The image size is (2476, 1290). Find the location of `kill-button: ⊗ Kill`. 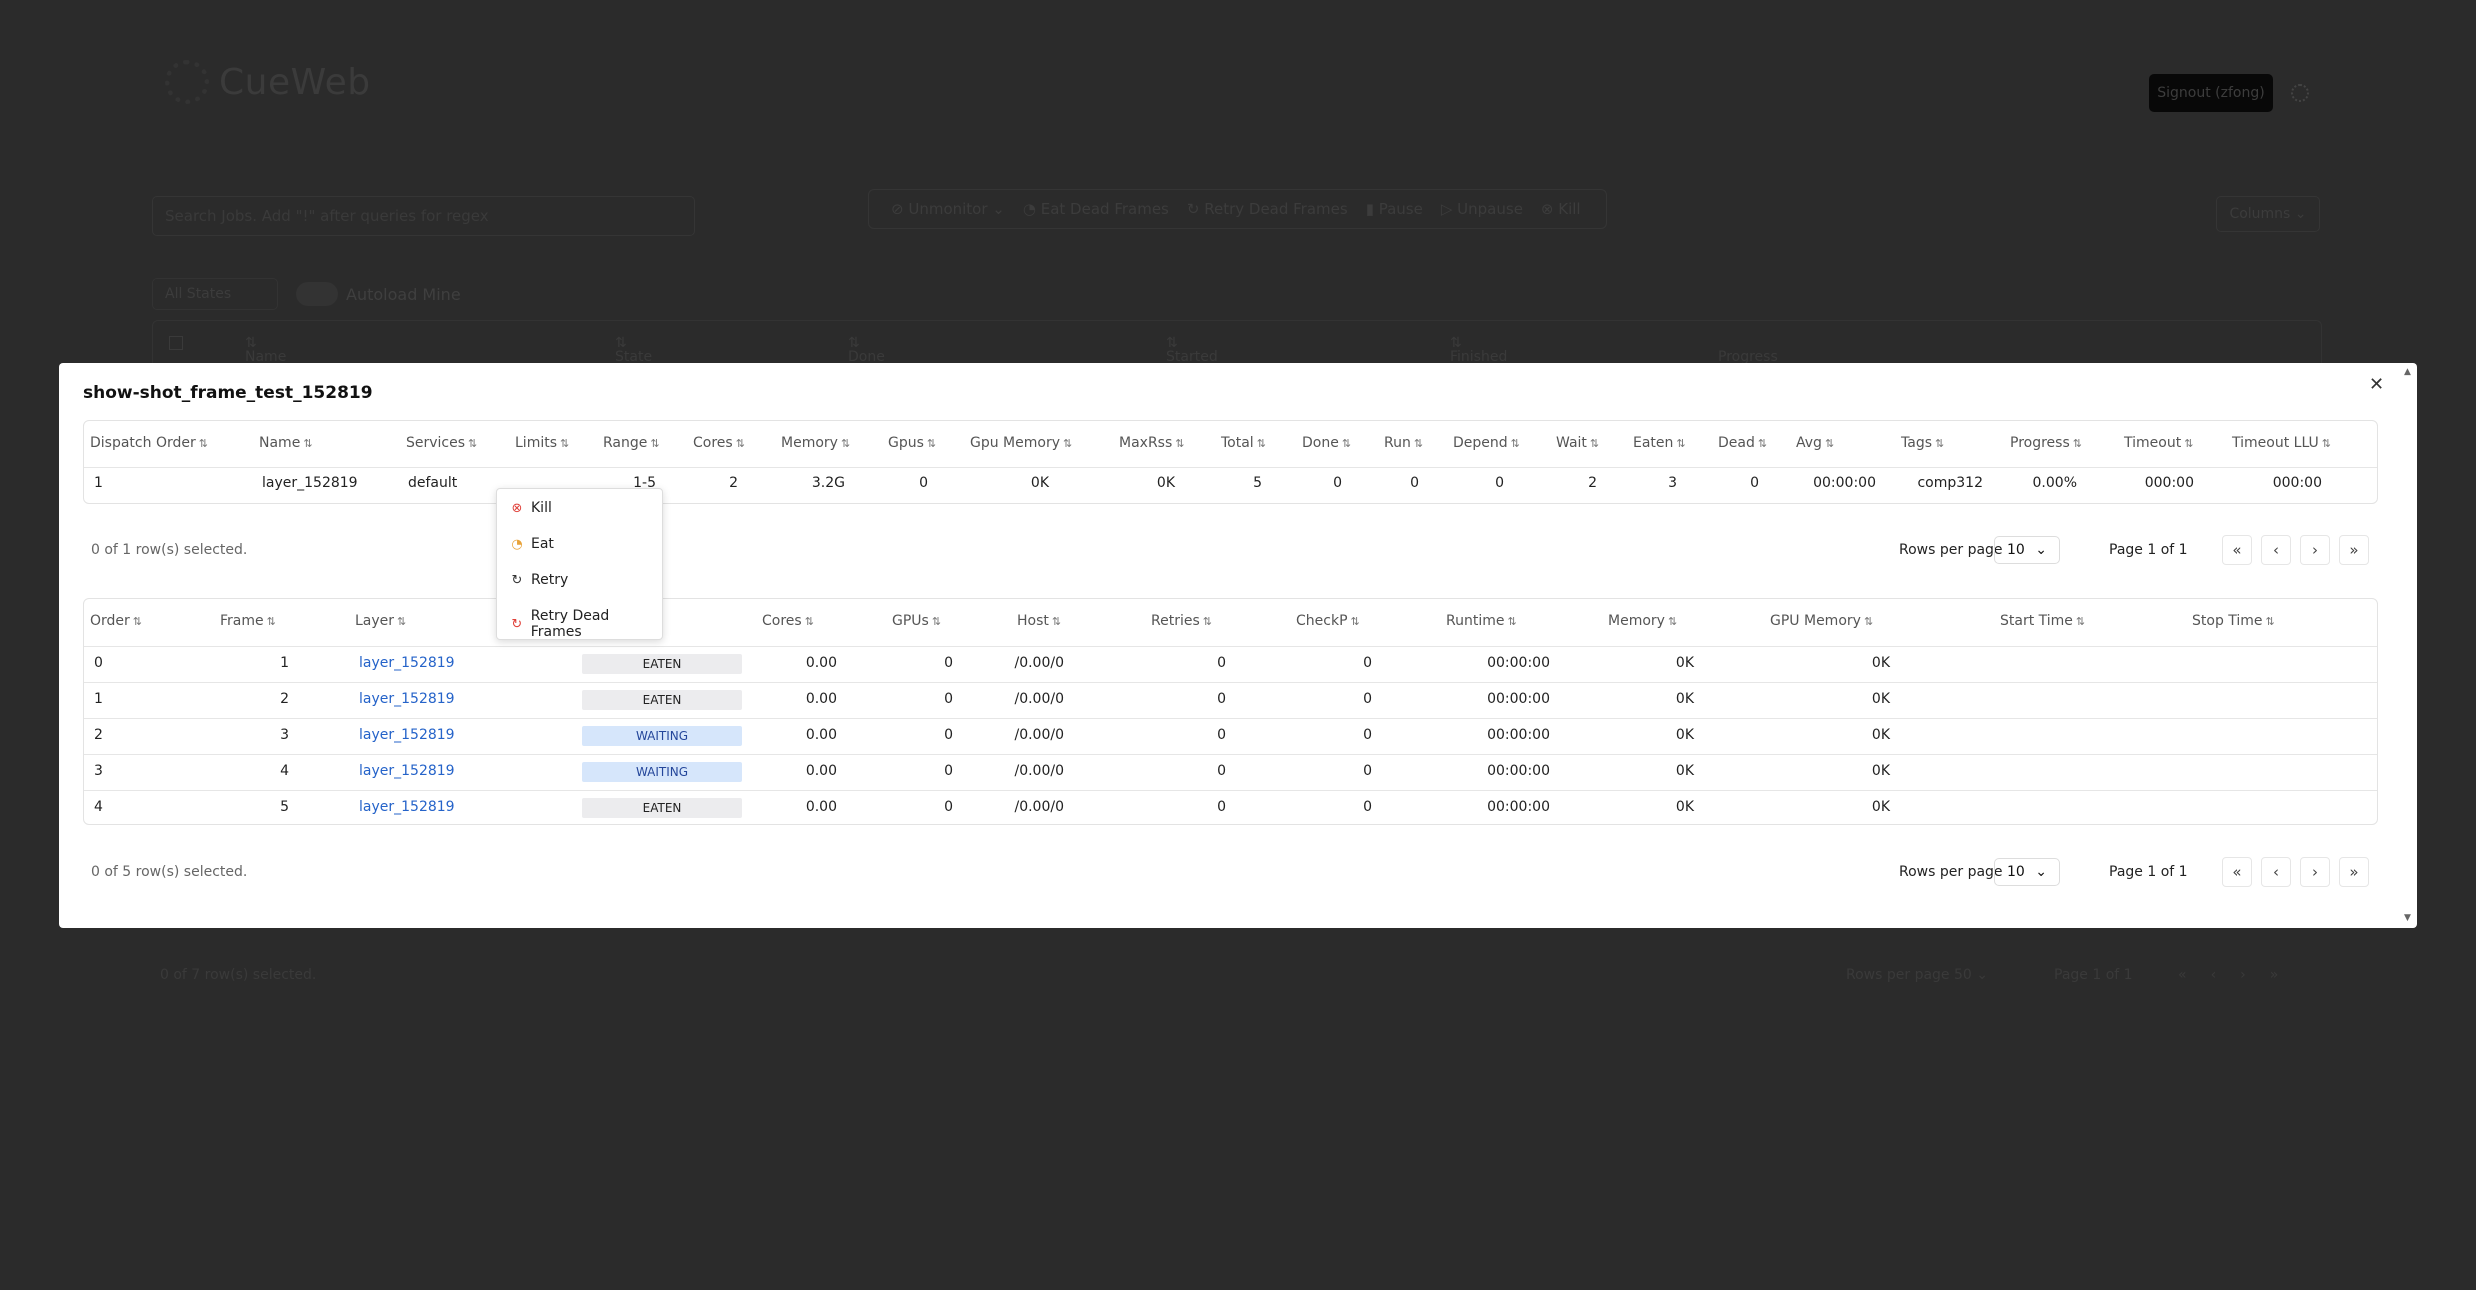

kill-button: ⊗ Kill is located at coordinates (1561, 209).